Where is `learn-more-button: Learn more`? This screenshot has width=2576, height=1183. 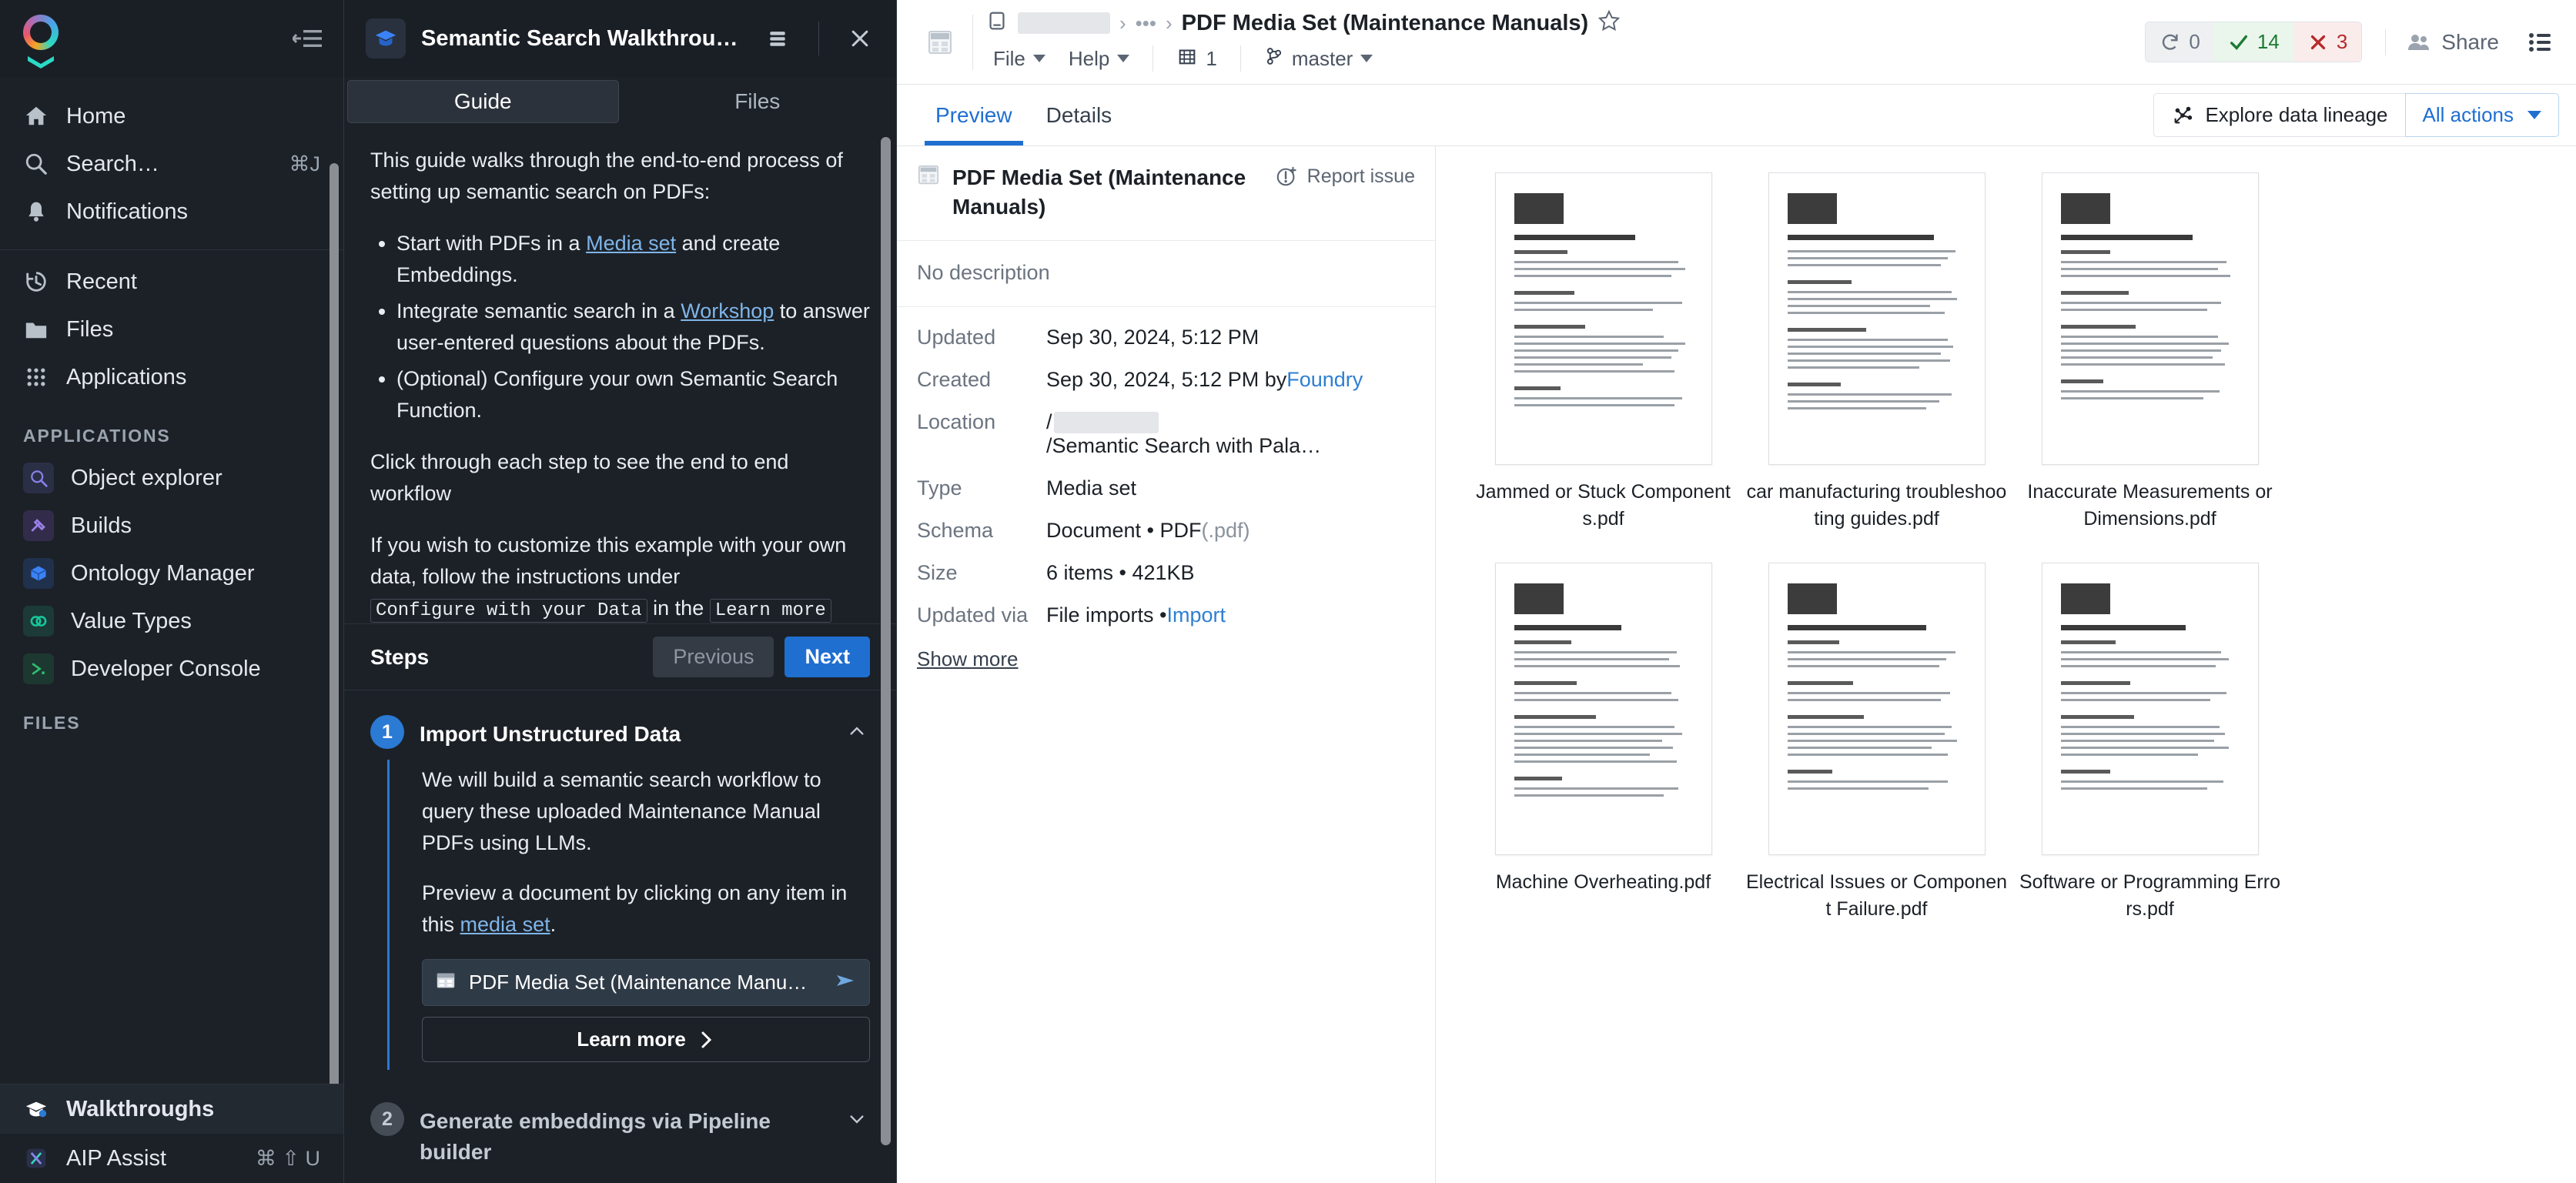 learn-more-button: Learn more is located at coordinates (646, 1040).